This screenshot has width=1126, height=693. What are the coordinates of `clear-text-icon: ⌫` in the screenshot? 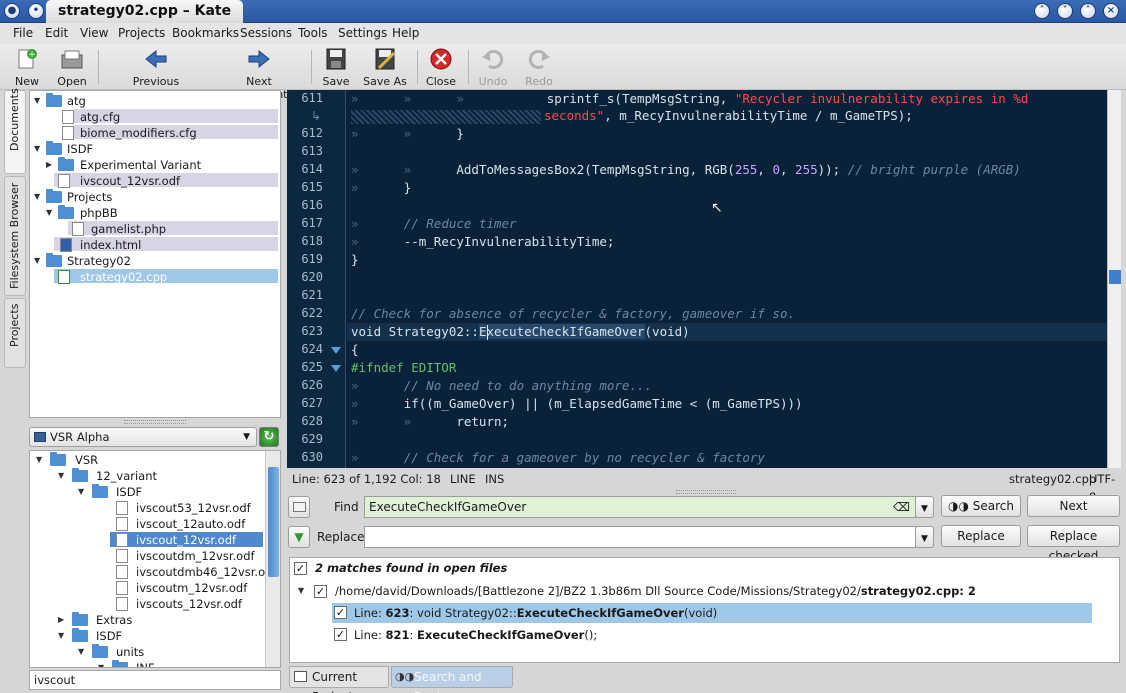 It's located at (901, 507).